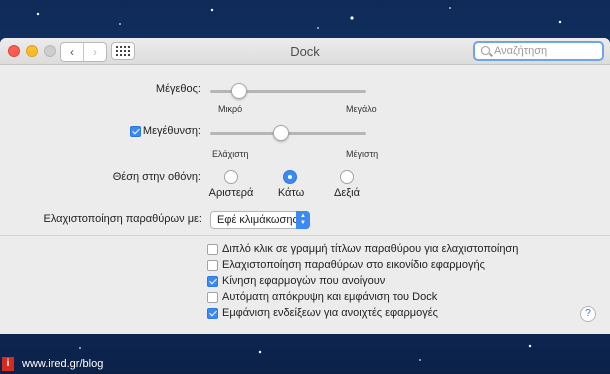 The height and width of the screenshot is (374, 610). Describe the element at coordinates (212, 265) in the screenshot. I see `minimize-into-icon-checkbox` at that location.